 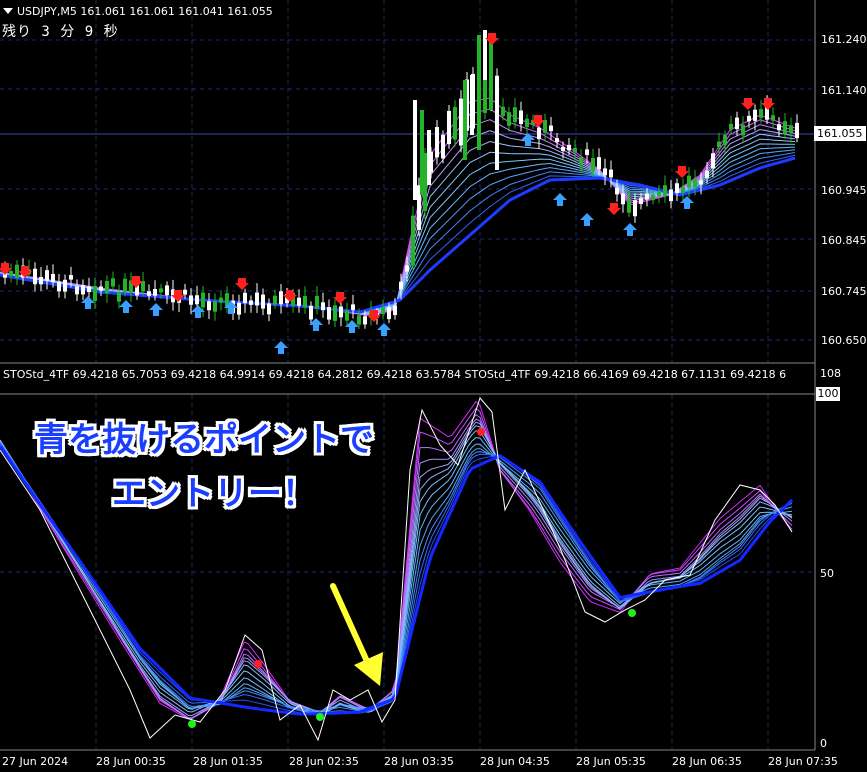 What do you see at coordinates (844, 340) in the screenshot?
I see `price-tick: 160.650` at bounding box center [844, 340].